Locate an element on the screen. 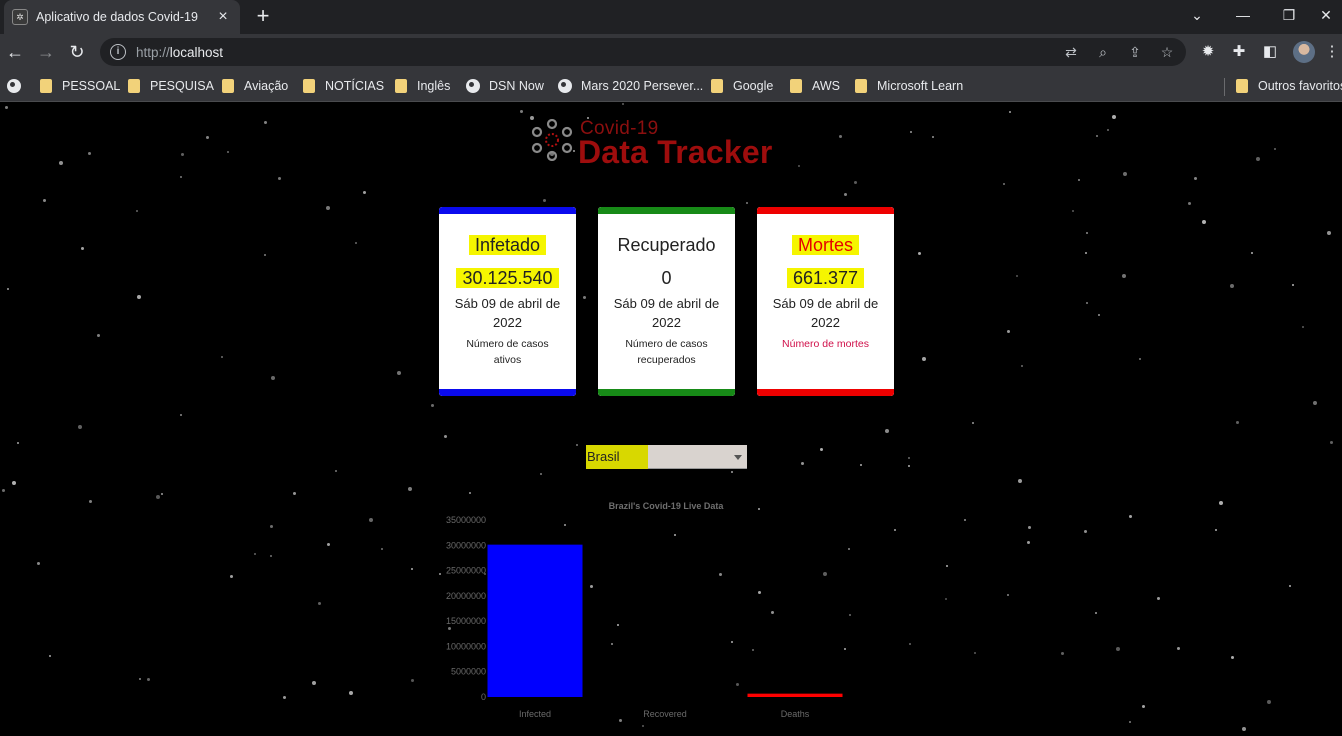  restore-button: ❐ is located at coordinates (1289, 15).